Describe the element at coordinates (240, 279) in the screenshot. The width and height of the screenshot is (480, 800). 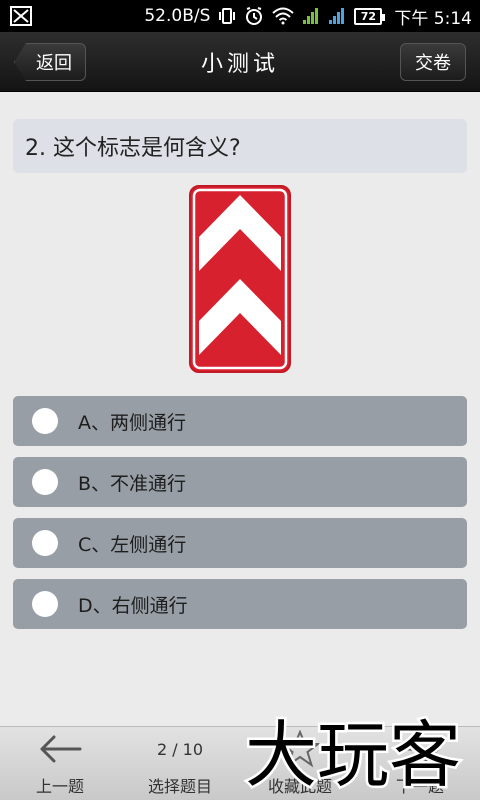
I see `traffic-sign-image` at that location.